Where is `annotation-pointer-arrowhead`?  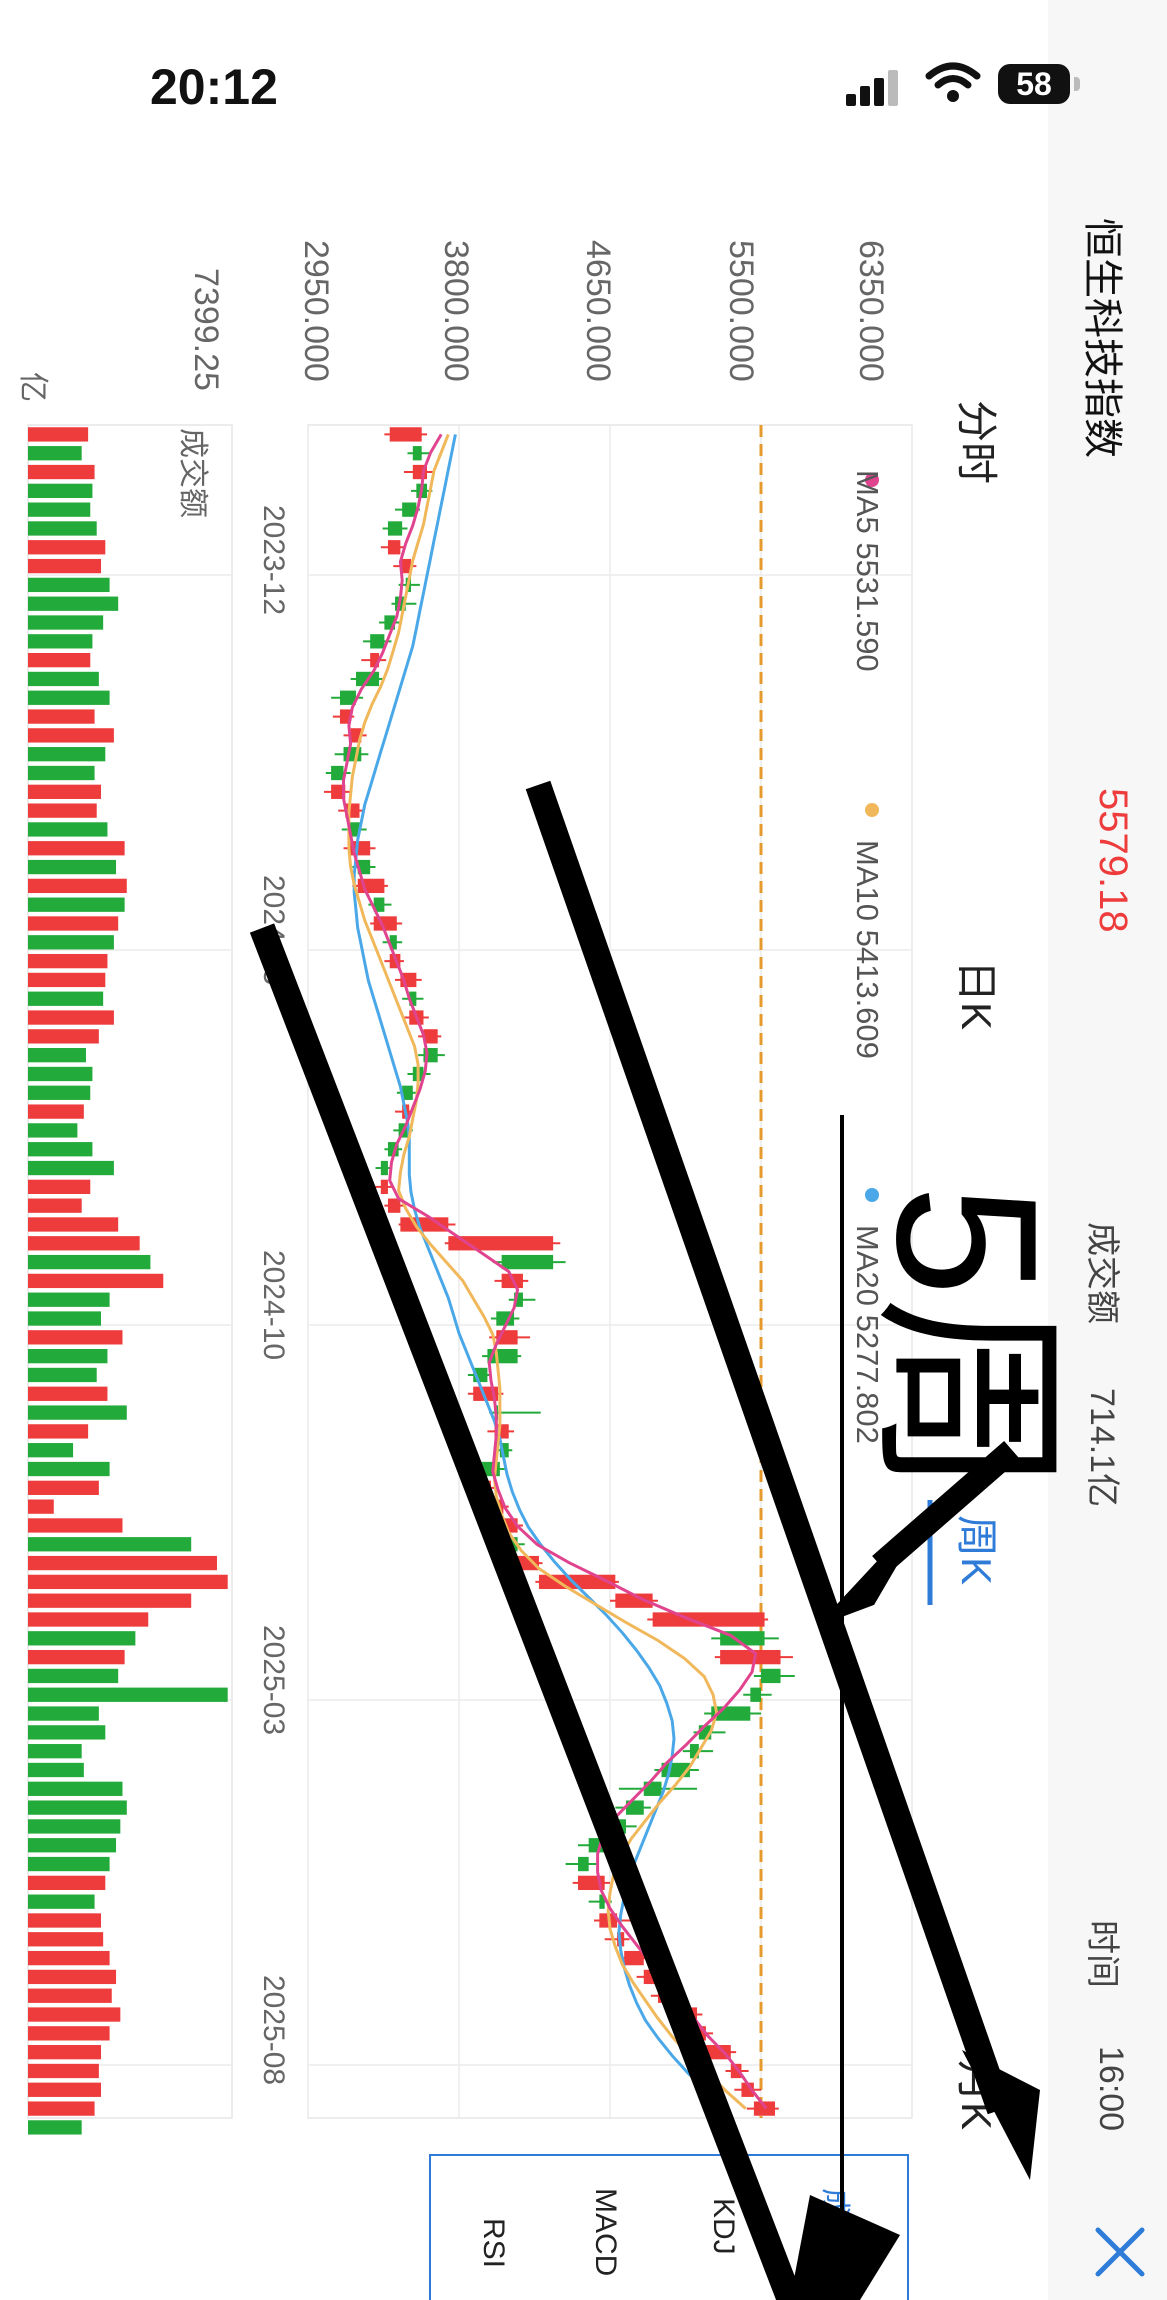 annotation-pointer-arrowhead is located at coordinates (872, 1576).